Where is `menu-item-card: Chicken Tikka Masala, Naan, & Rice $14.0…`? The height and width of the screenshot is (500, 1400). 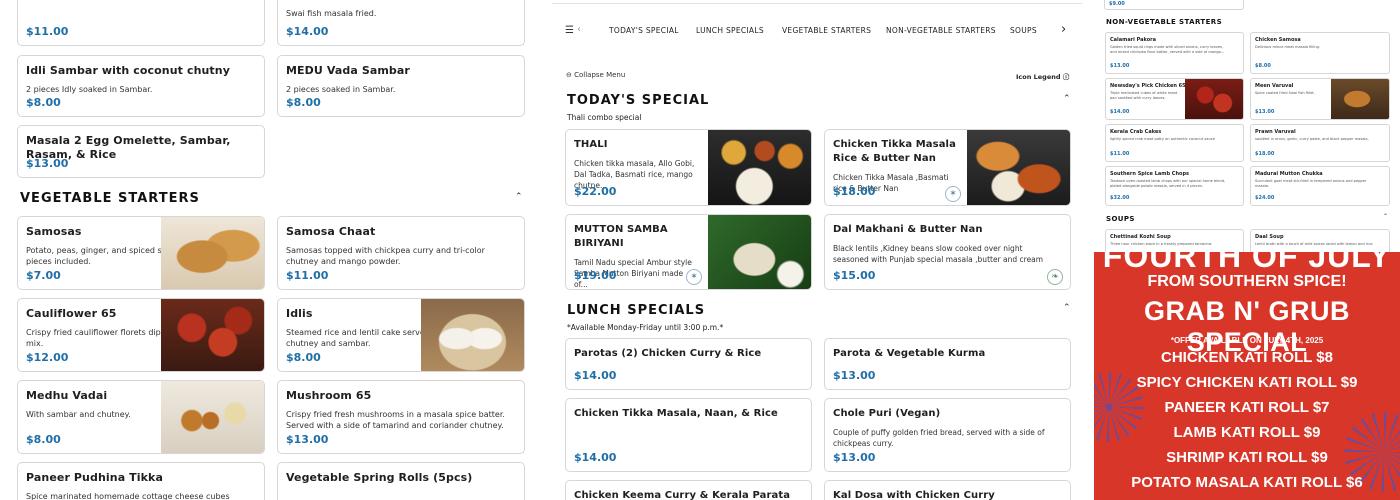
menu-item-card: Chicken Tikka Masala, Naan, & Rice $14.0… is located at coordinates (688, 435).